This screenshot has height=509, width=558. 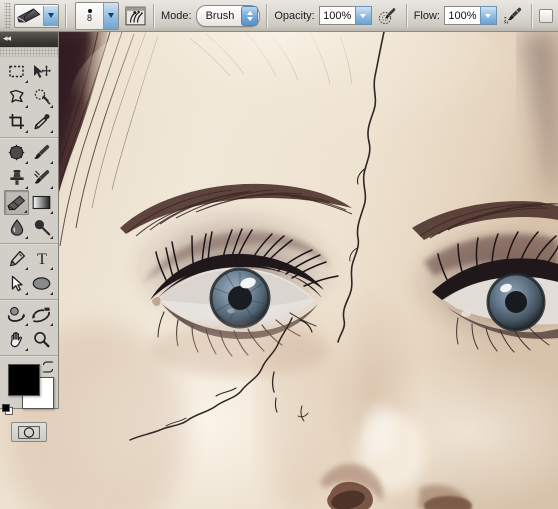 What do you see at coordinates (41, 71) in the screenshot?
I see `move-tool` at bounding box center [41, 71].